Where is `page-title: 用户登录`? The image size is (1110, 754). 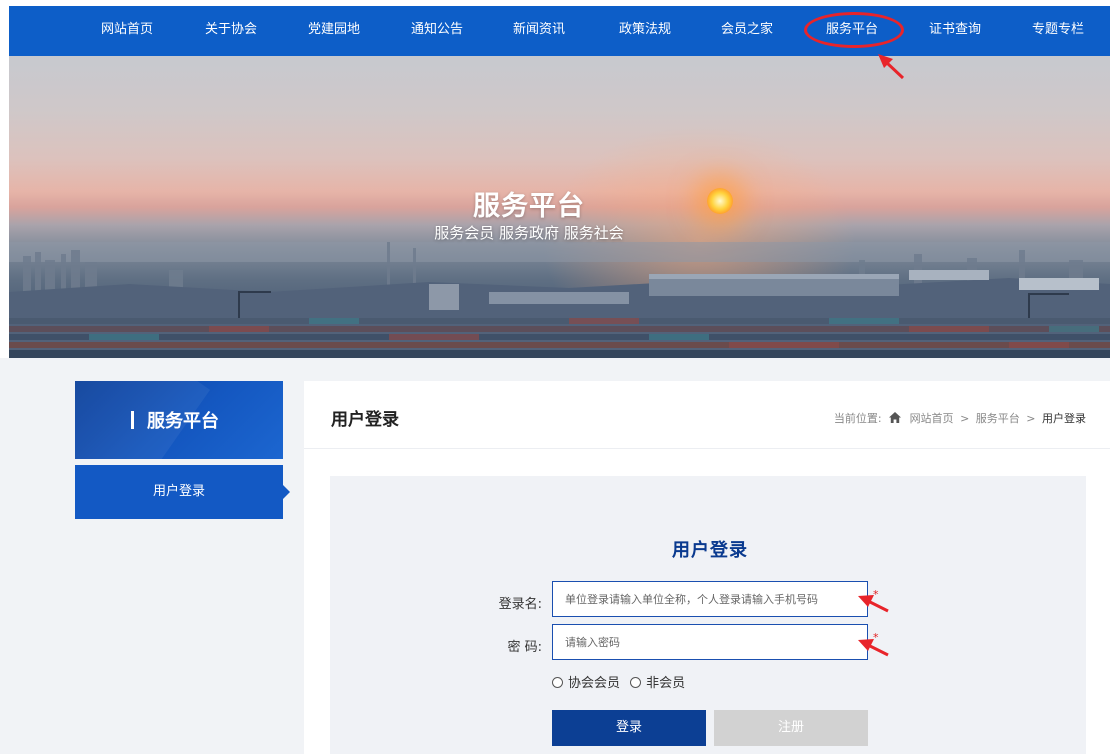 page-title: 用户登录 is located at coordinates (365, 420).